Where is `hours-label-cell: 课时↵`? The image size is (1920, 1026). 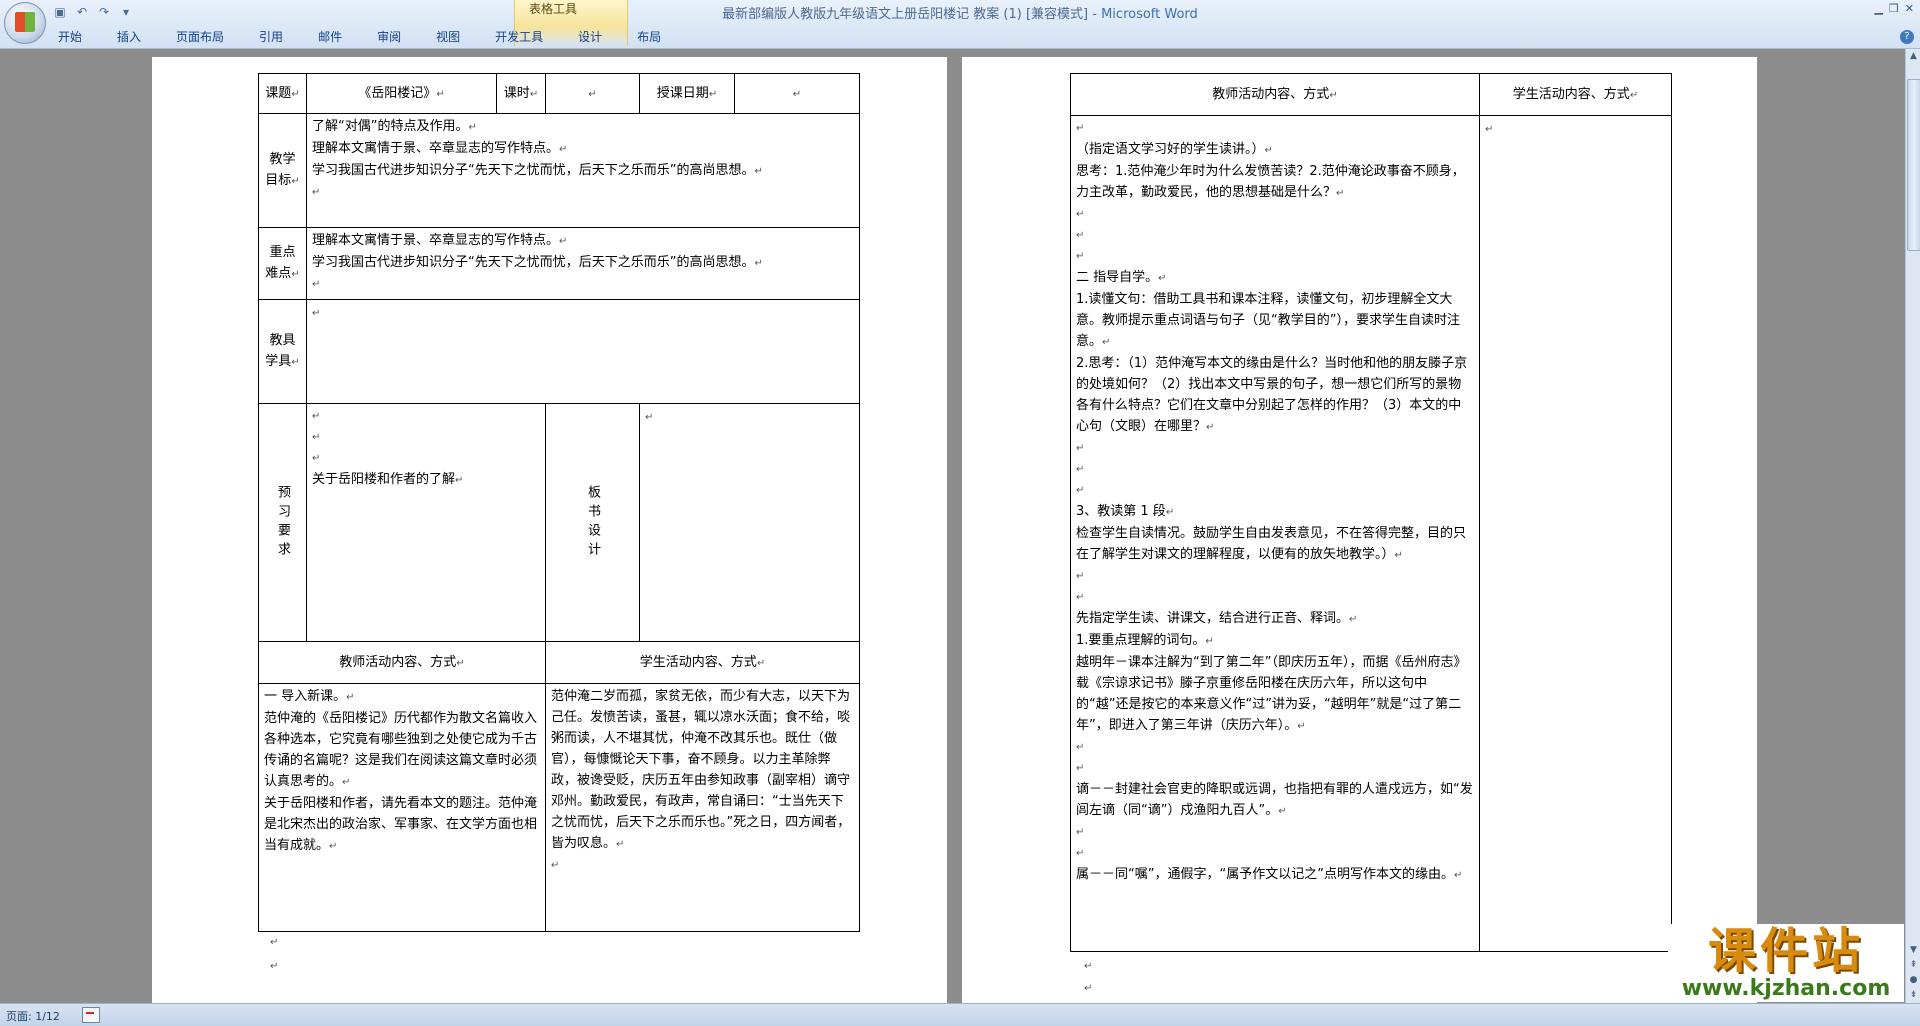
hours-label-cell: 课时↵ is located at coordinates (521, 93).